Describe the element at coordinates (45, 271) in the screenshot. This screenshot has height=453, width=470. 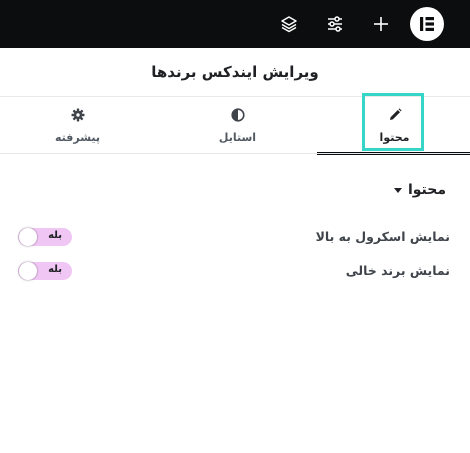
I see `show-empty-brand-switch: بله` at that location.